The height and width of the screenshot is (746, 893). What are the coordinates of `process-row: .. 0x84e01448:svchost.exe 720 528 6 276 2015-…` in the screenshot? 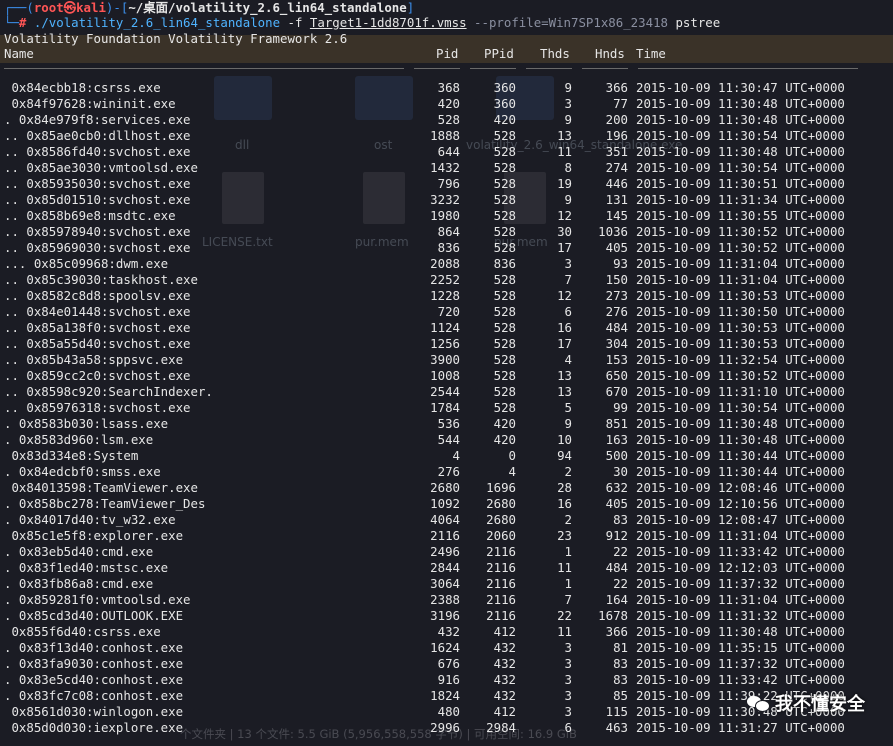 It's located at (446, 312).